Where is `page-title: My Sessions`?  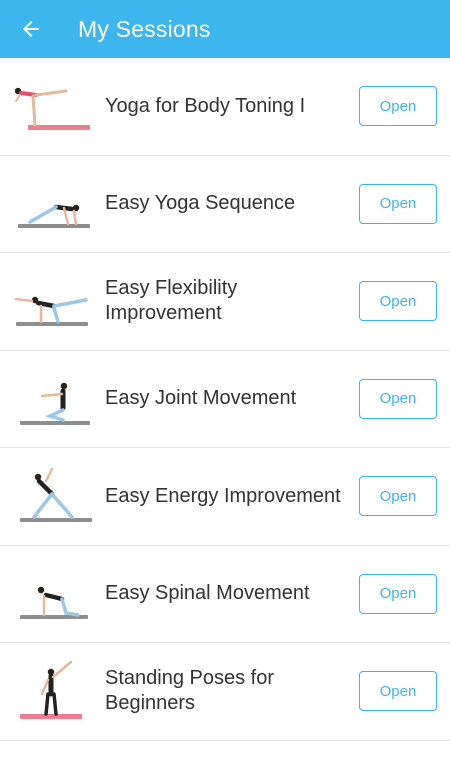
page-title: My Sessions is located at coordinates (144, 28).